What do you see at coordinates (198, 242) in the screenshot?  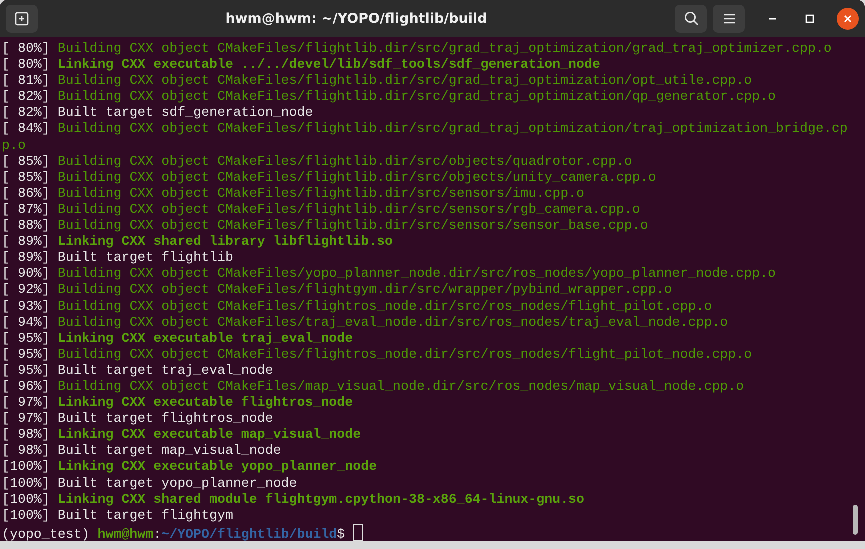 I see `link-message: [ 89%] Linking CXX shared library libflightlib.so` at bounding box center [198, 242].